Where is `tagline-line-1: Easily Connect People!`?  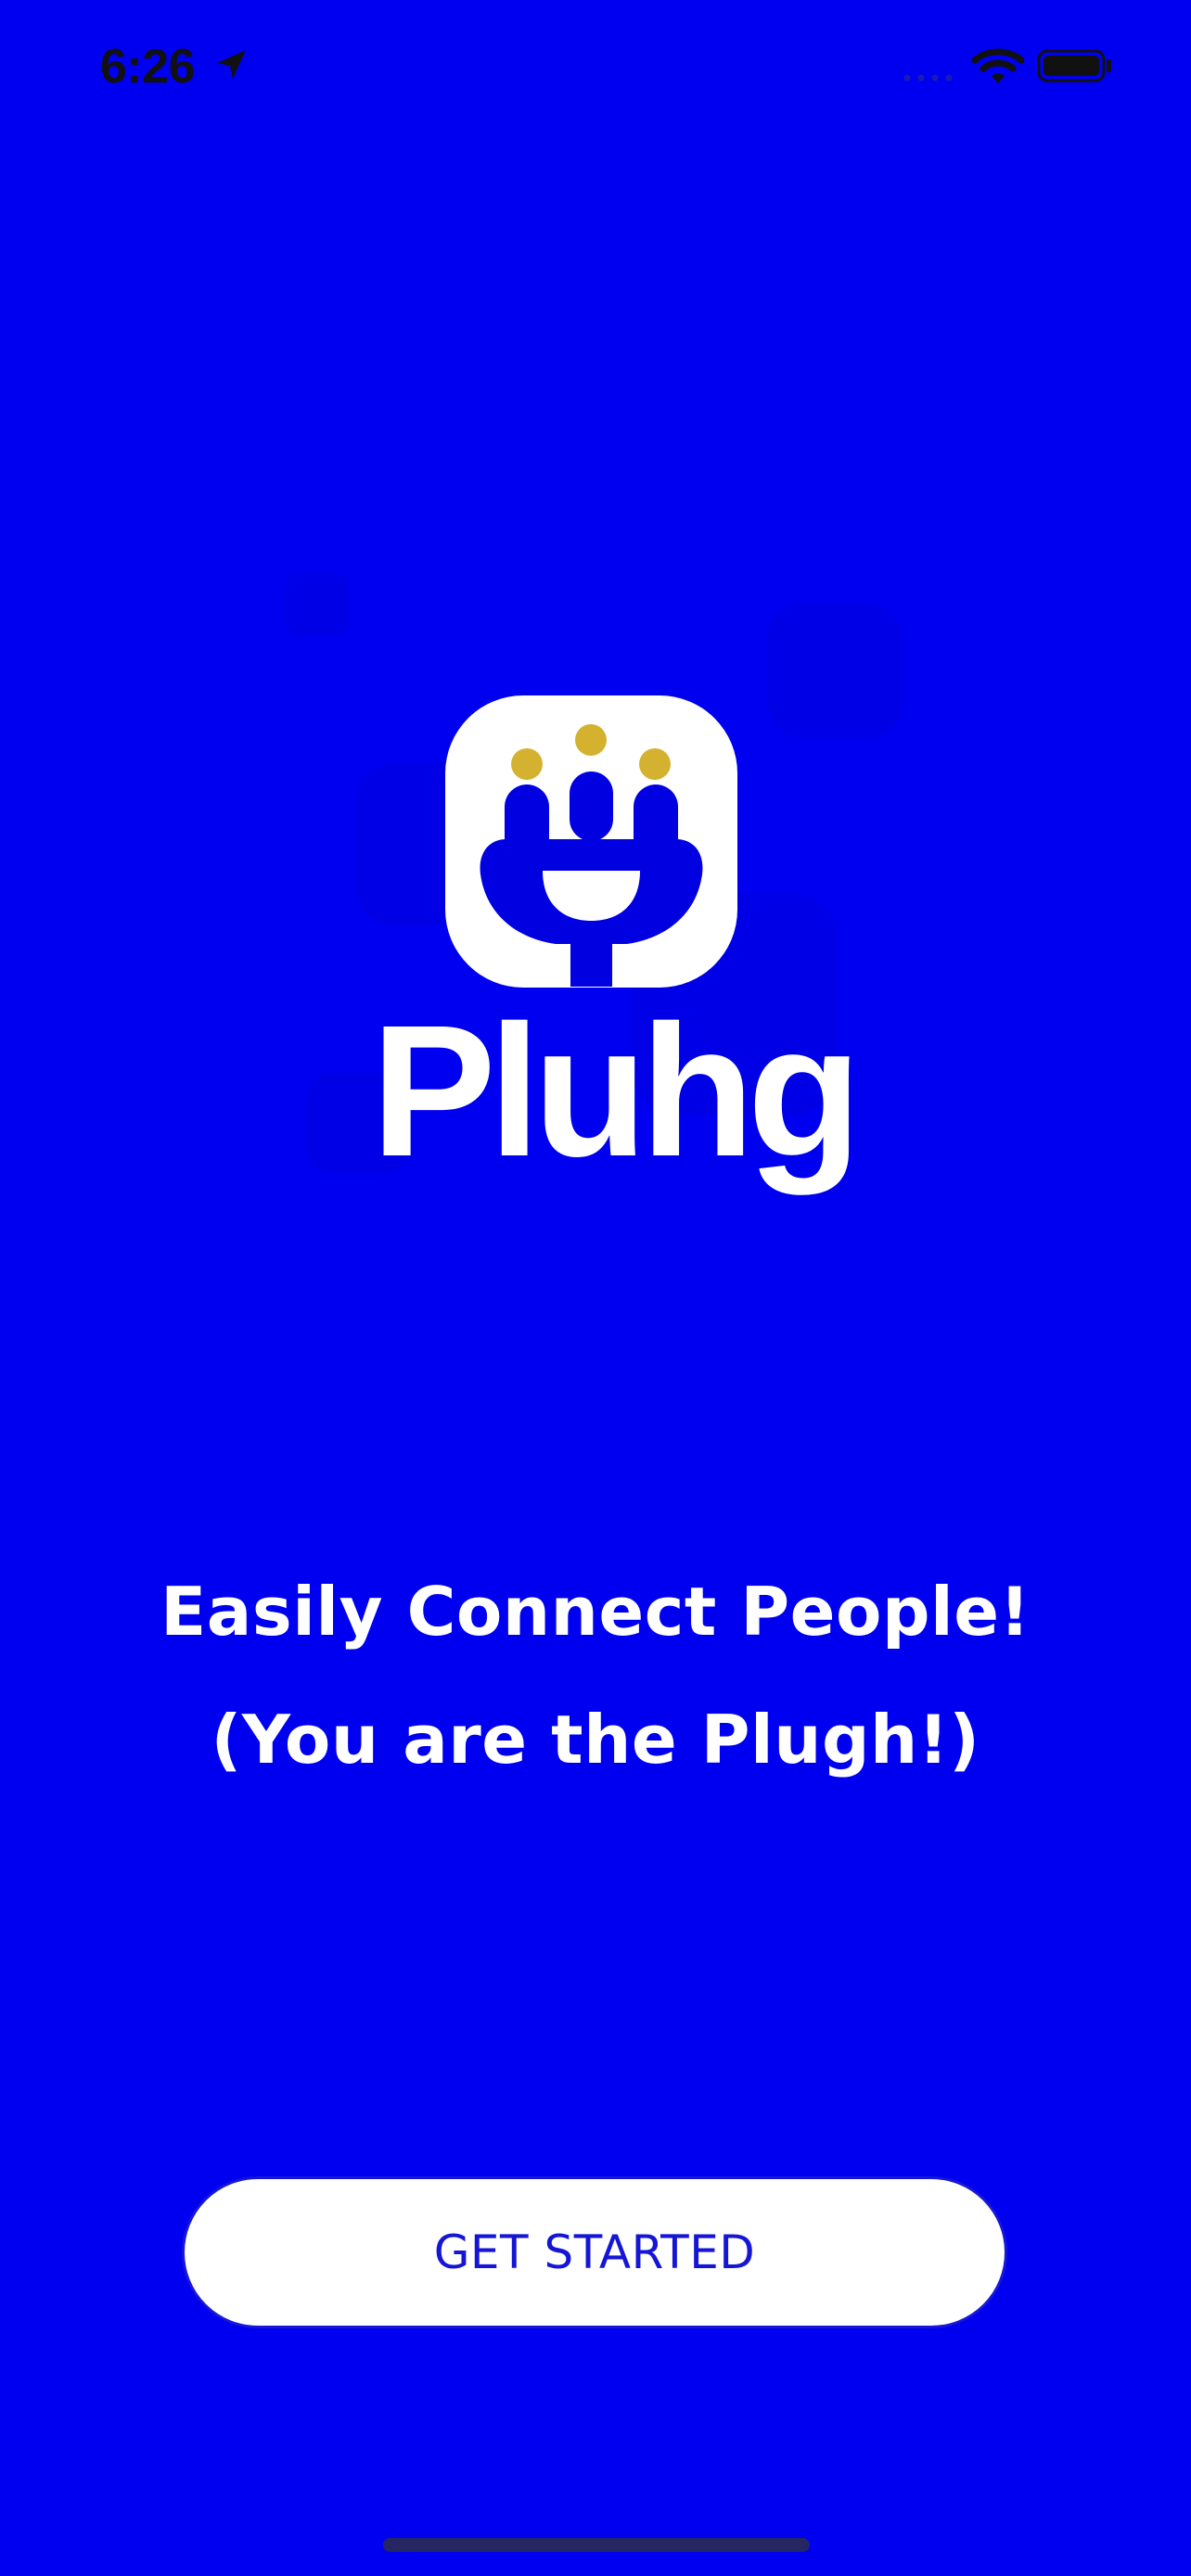 tagline-line-1: Easily Connect People! is located at coordinates (595, 1612).